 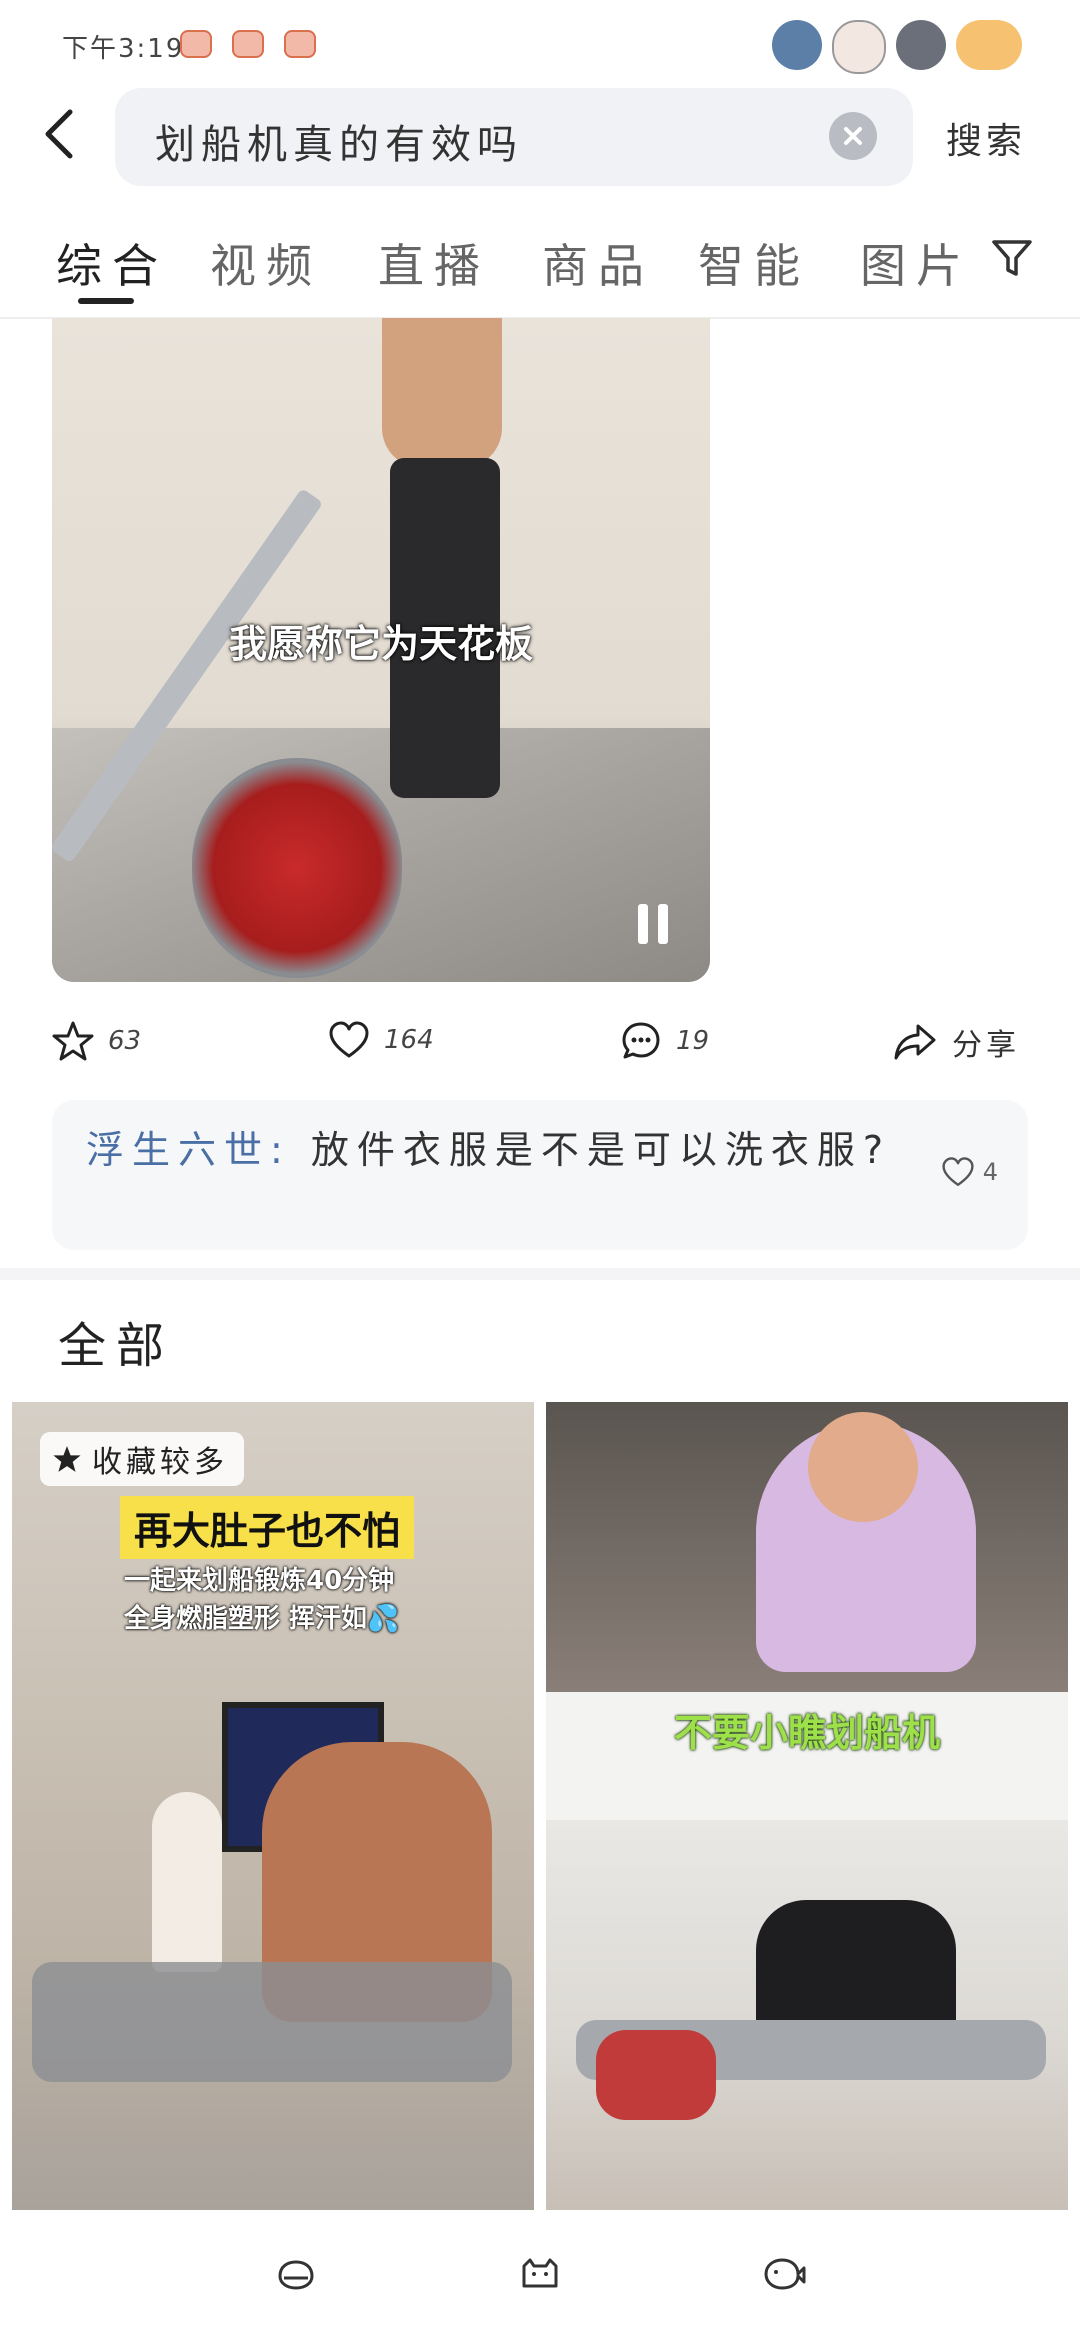 I want to click on status-bar: 下午3:19, so click(x=540, y=45).